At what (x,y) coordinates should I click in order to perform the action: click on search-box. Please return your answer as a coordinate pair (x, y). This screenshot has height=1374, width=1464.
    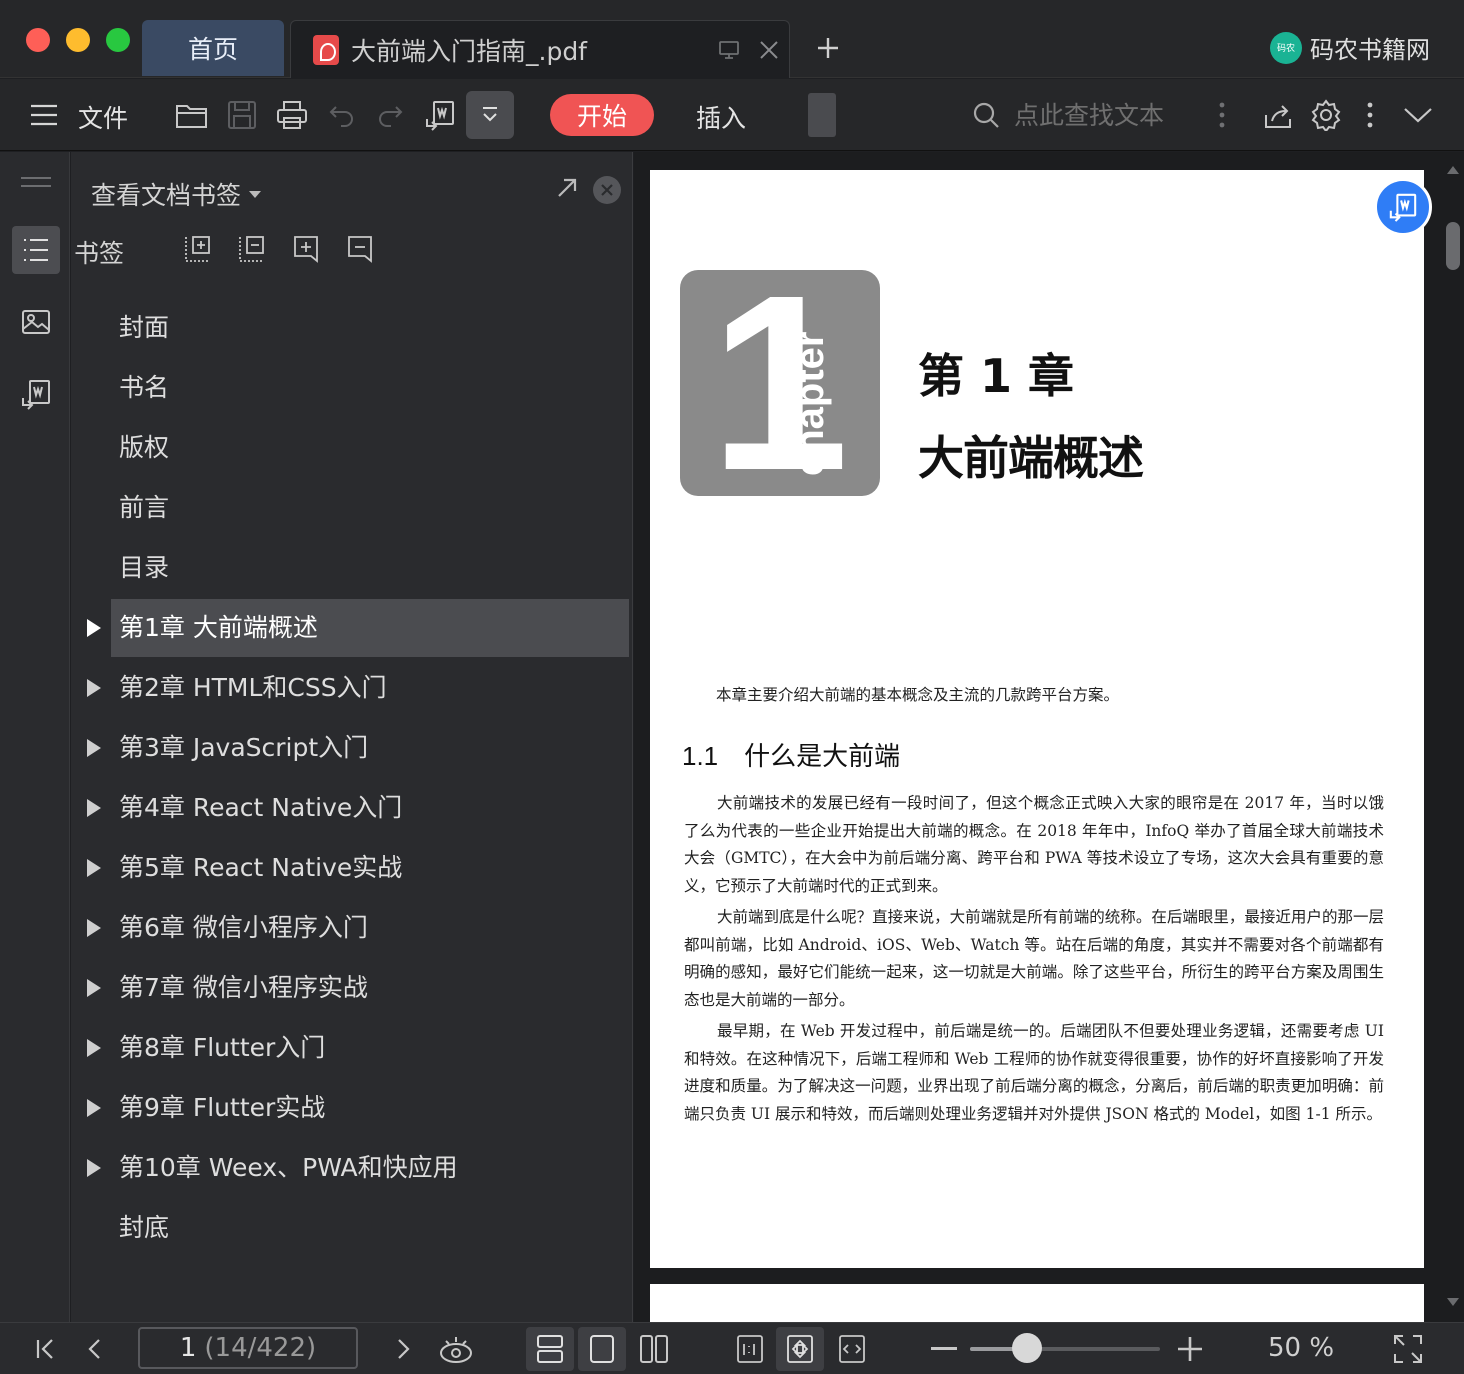
    Looking at the image, I should click on (1087, 115).